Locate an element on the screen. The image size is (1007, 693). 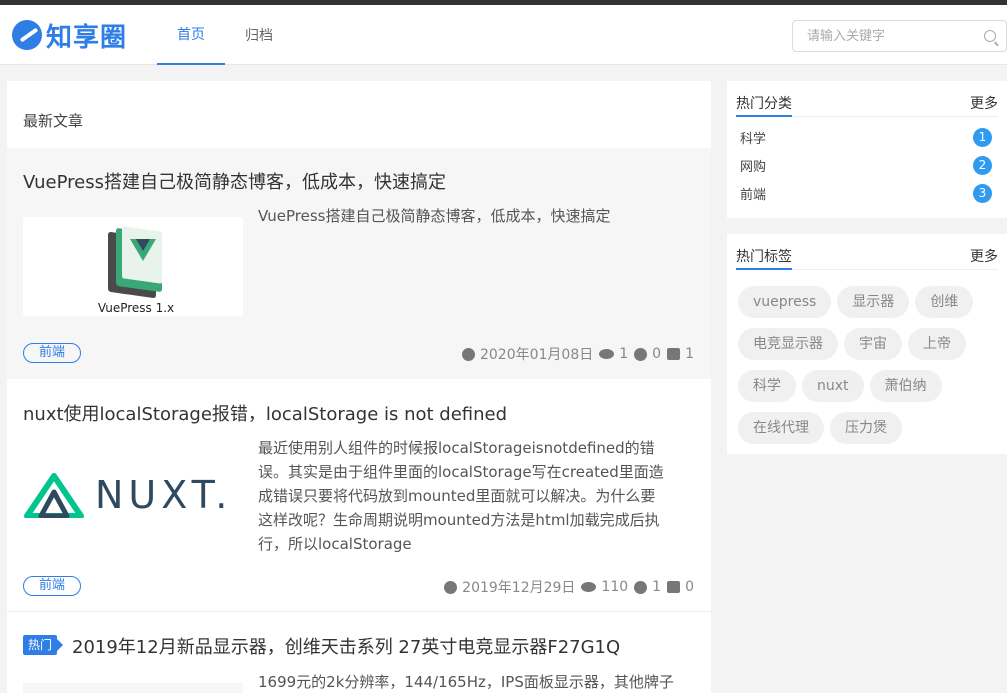
tag-chip: 电竞显示器 is located at coordinates (788, 344).